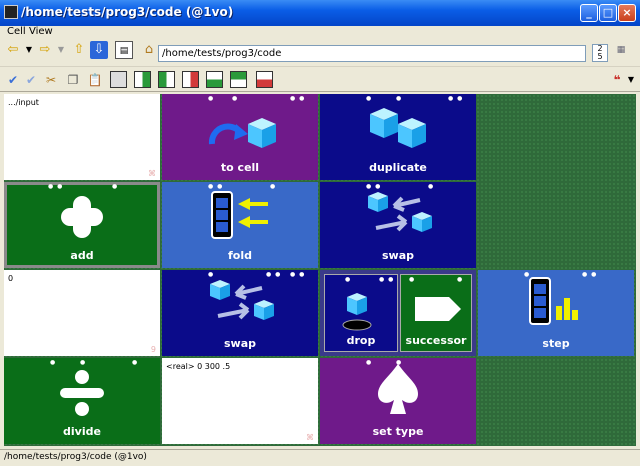 The height and width of the screenshot is (466, 640). Describe the element at coordinates (589, 13) in the screenshot. I see `minimize-button: _` at that location.